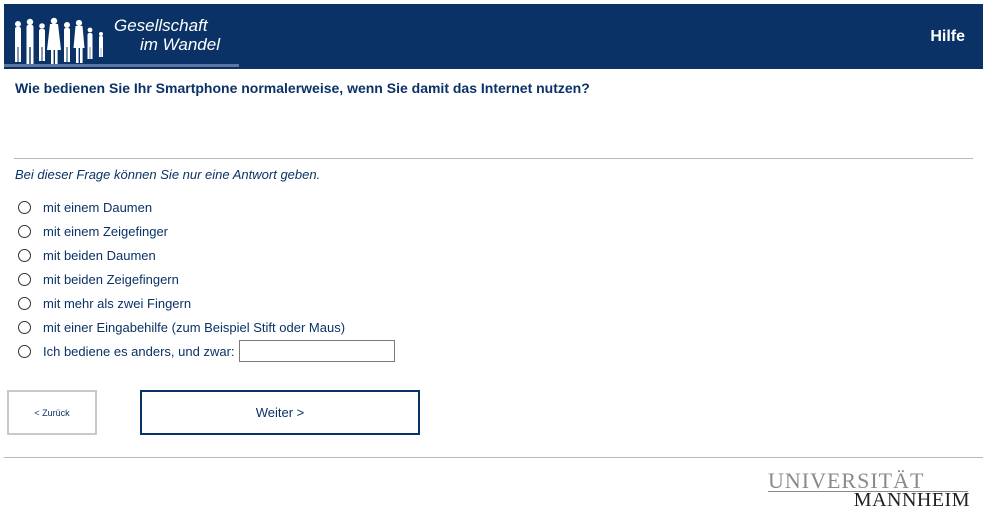 The height and width of the screenshot is (518, 987). I want to click on option-more-than-two-fingers: mit mehr als zwei Fingern, so click(206, 303).